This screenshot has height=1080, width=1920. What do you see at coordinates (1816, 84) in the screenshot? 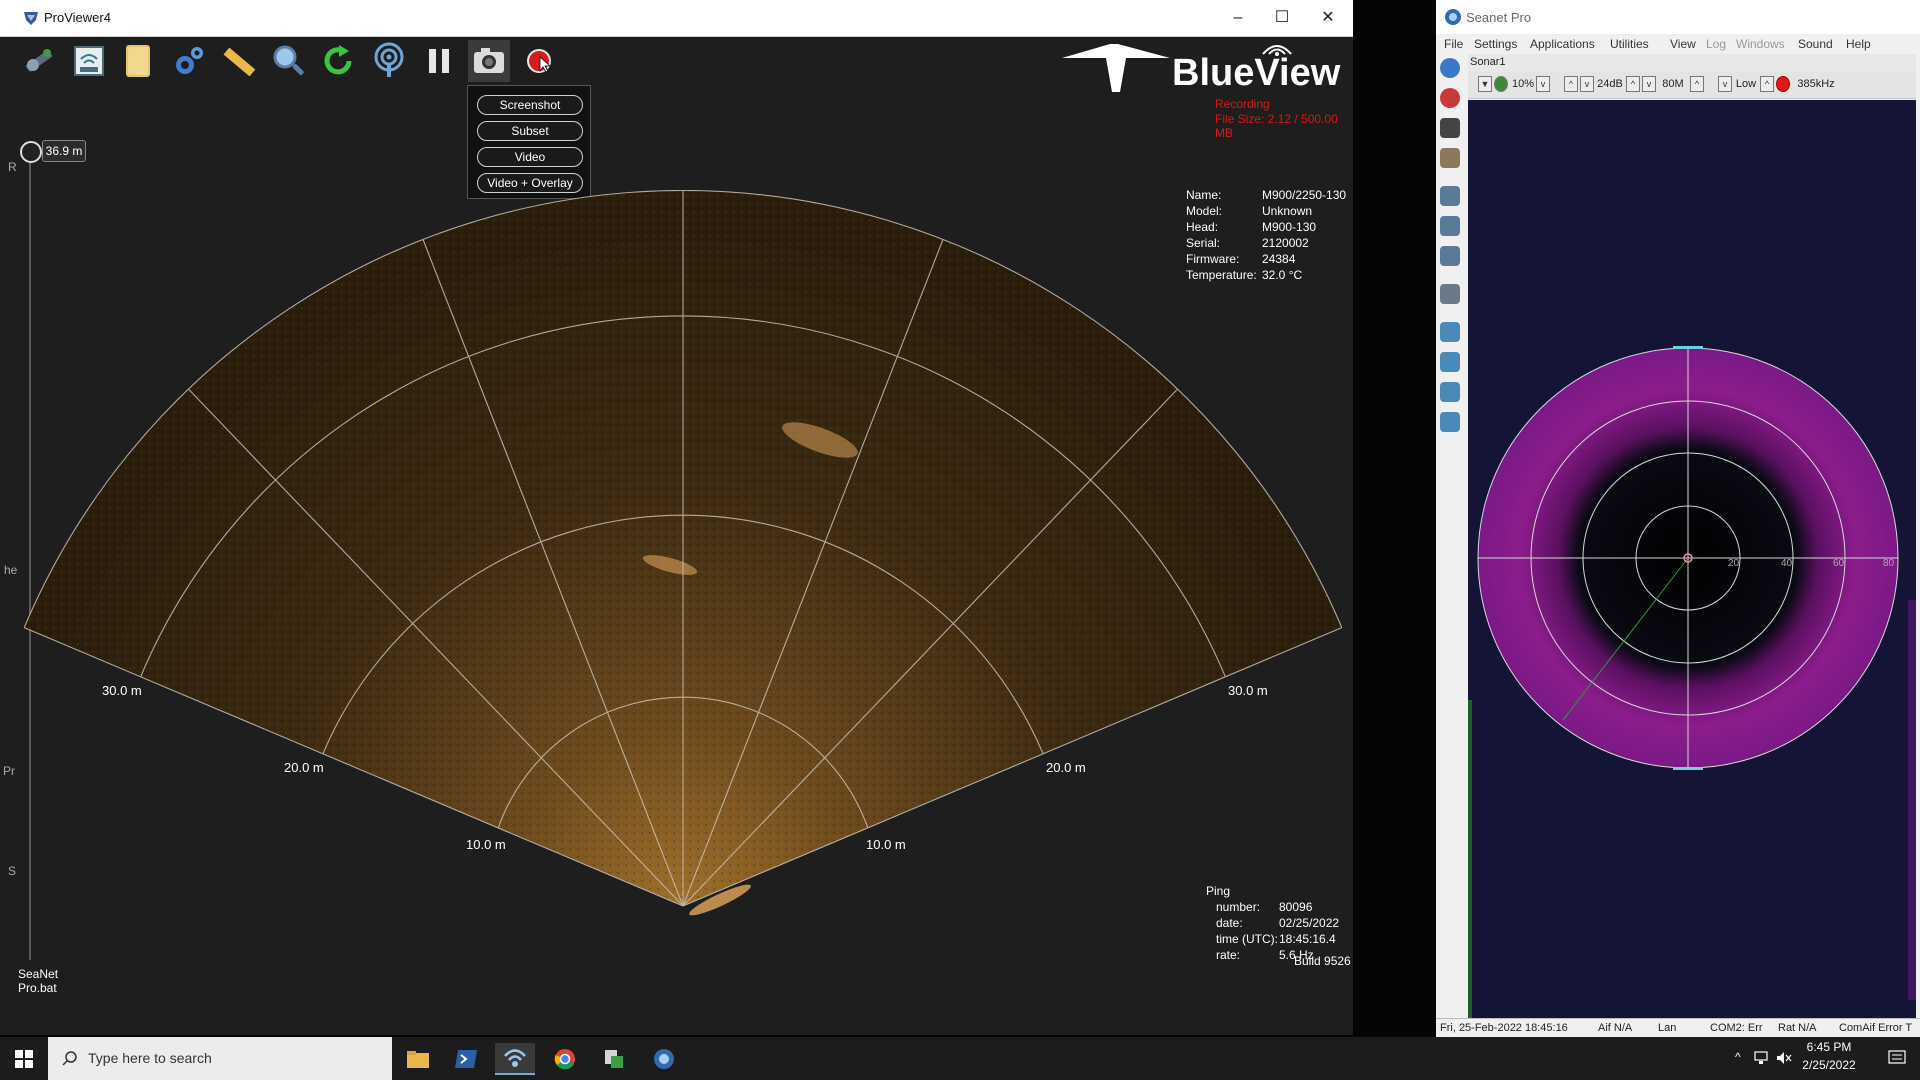
I see `frequency-value: 385kHz` at bounding box center [1816, 84].